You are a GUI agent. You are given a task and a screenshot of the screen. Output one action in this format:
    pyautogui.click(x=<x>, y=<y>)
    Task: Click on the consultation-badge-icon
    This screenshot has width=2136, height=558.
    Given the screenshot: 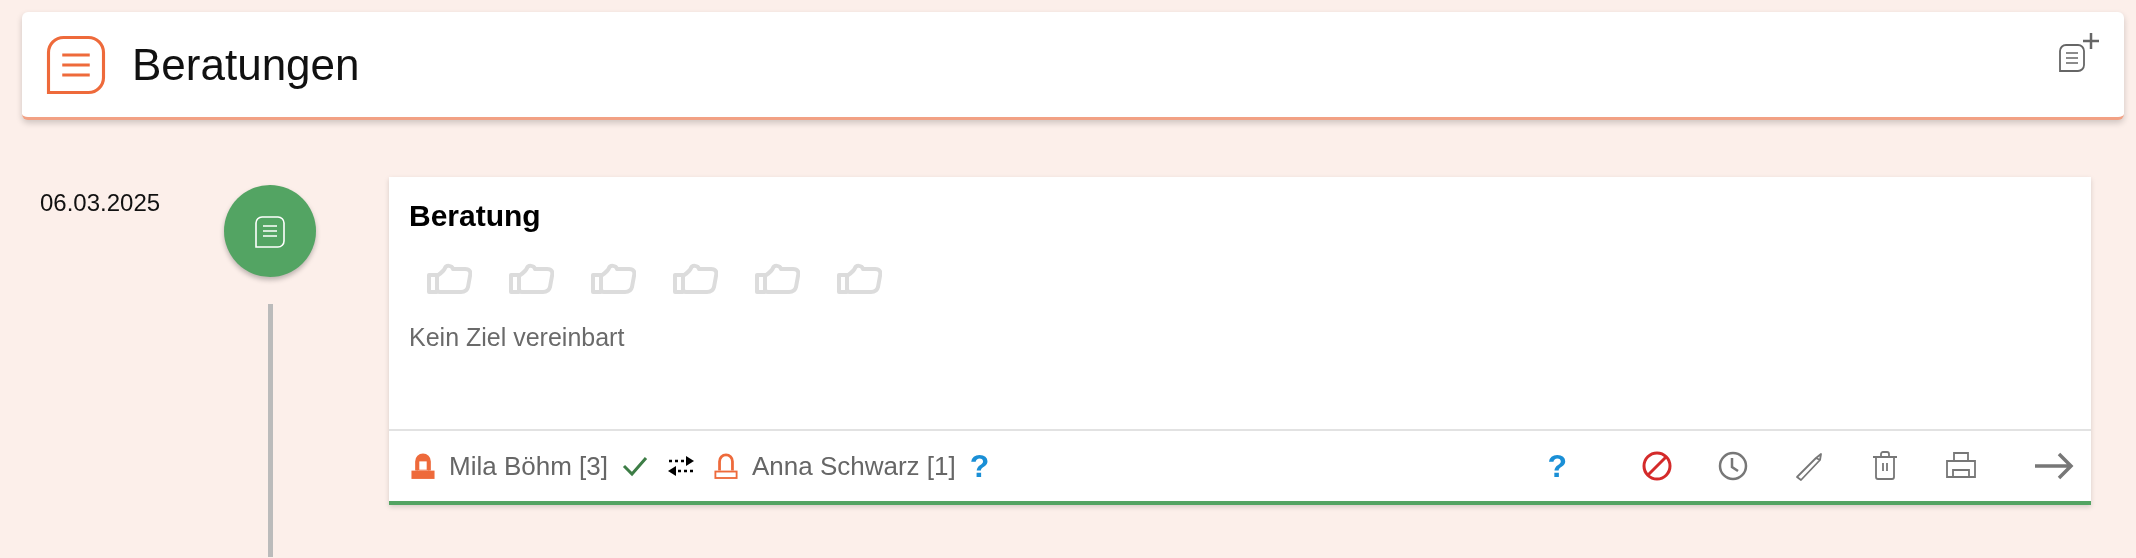 What is the action you would take?
    pyautogui.click(x=270, y=231)
    